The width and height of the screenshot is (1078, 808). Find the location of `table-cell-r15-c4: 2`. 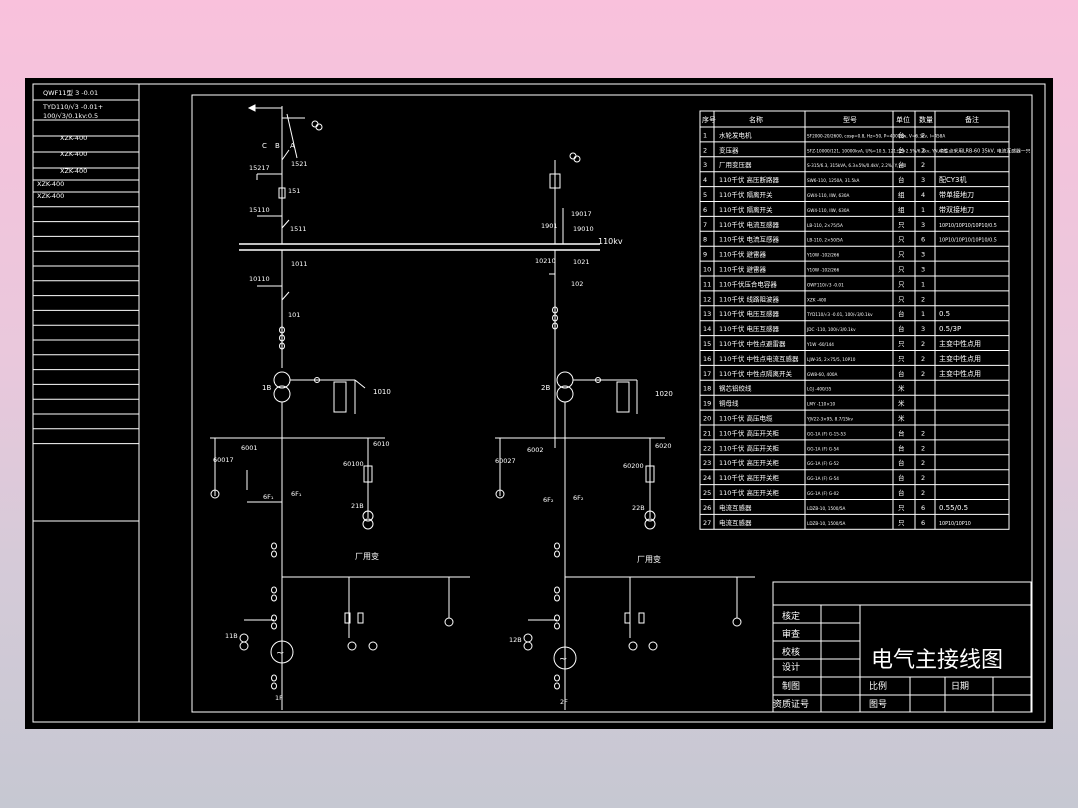

table-cell-r15-c4: 2 is located at coordinates (923, 344).